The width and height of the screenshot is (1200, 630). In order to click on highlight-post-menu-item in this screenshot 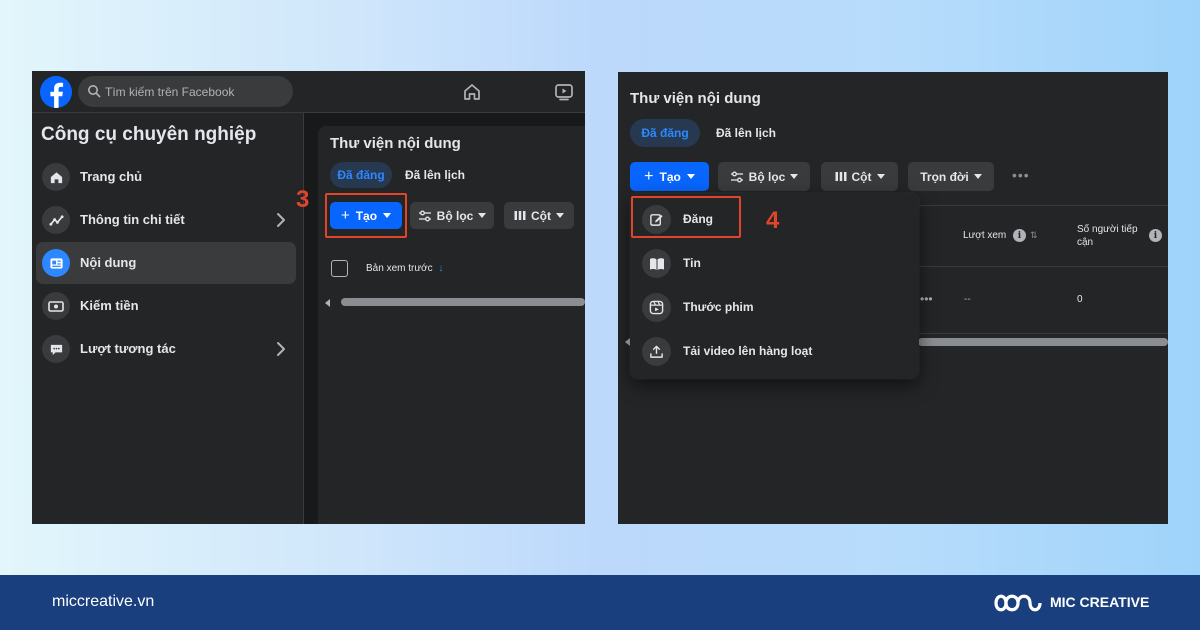, I will do `click(686, 217)`.